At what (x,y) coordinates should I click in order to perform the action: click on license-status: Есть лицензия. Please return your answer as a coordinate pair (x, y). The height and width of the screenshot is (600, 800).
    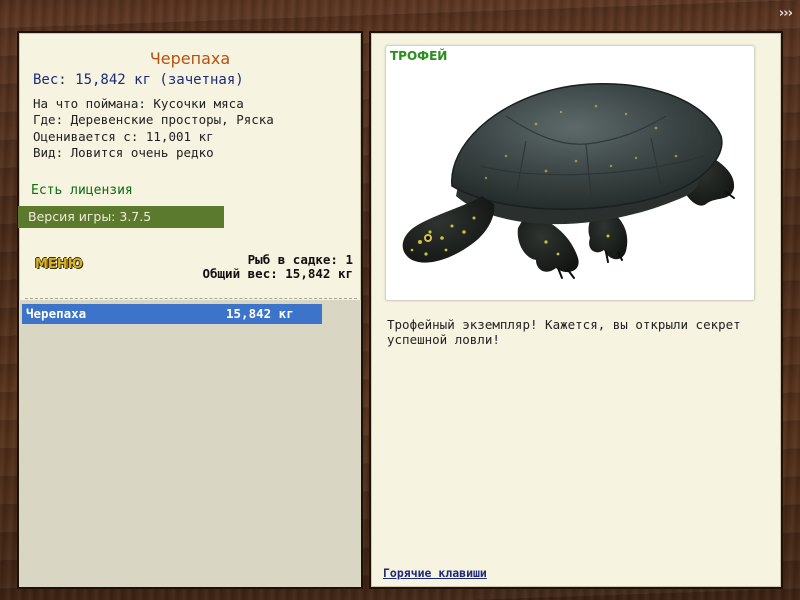
    Looking at the image, I should click on (82, 190).